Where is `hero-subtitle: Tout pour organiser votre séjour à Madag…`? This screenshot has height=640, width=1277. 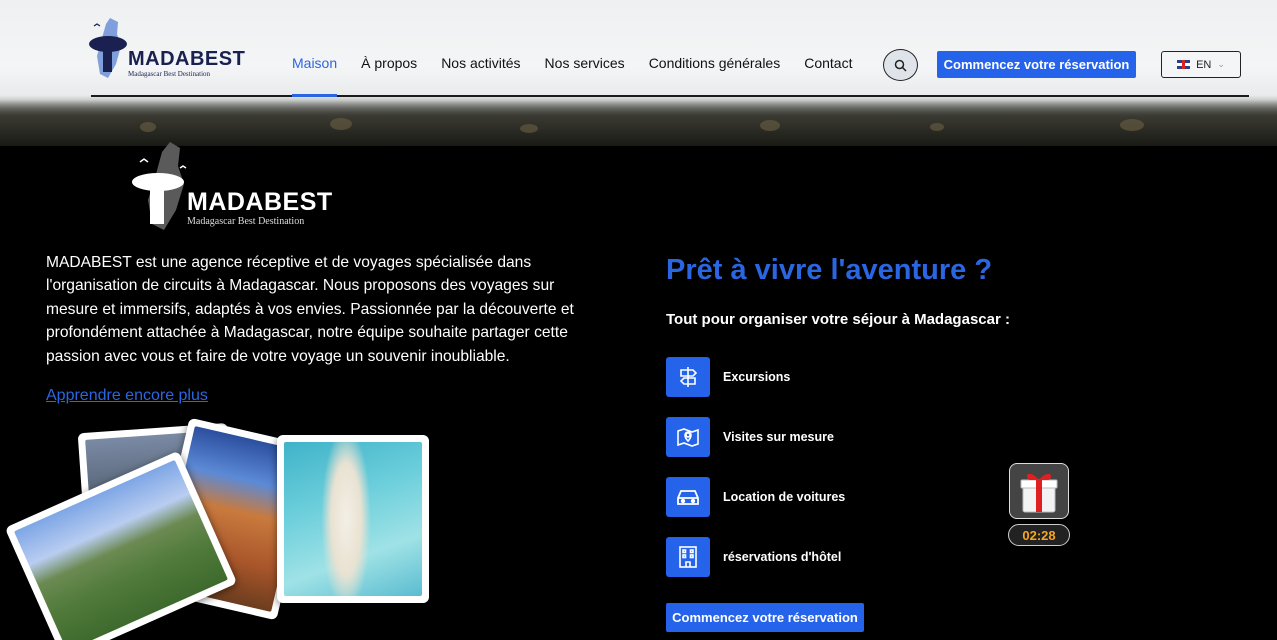 hero-subtitle: Tout pour organiser votre séjour à Madag… is located at coordinates (838, 319).